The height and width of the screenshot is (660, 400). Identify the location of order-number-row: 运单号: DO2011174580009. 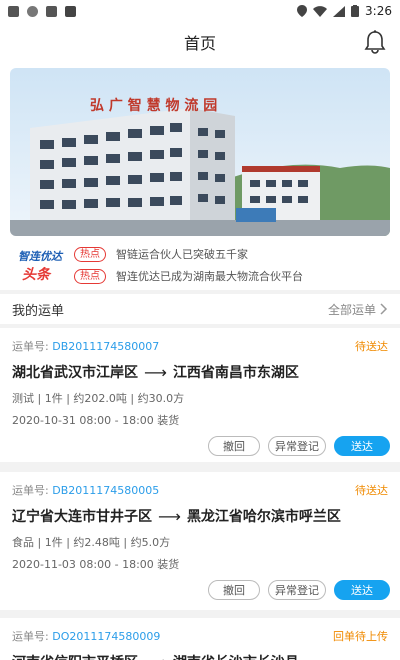
(86, 636).